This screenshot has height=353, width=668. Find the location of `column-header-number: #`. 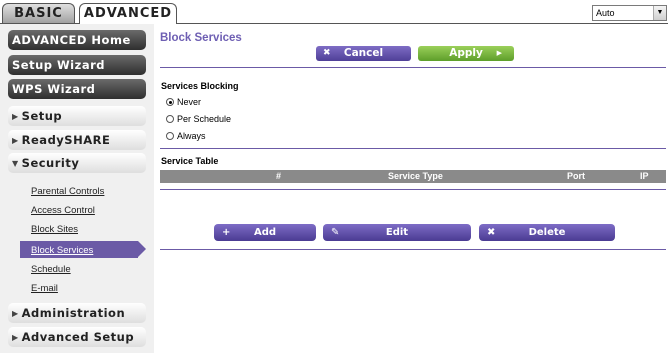

column-header-number: # is located at coordinates (279, 176).